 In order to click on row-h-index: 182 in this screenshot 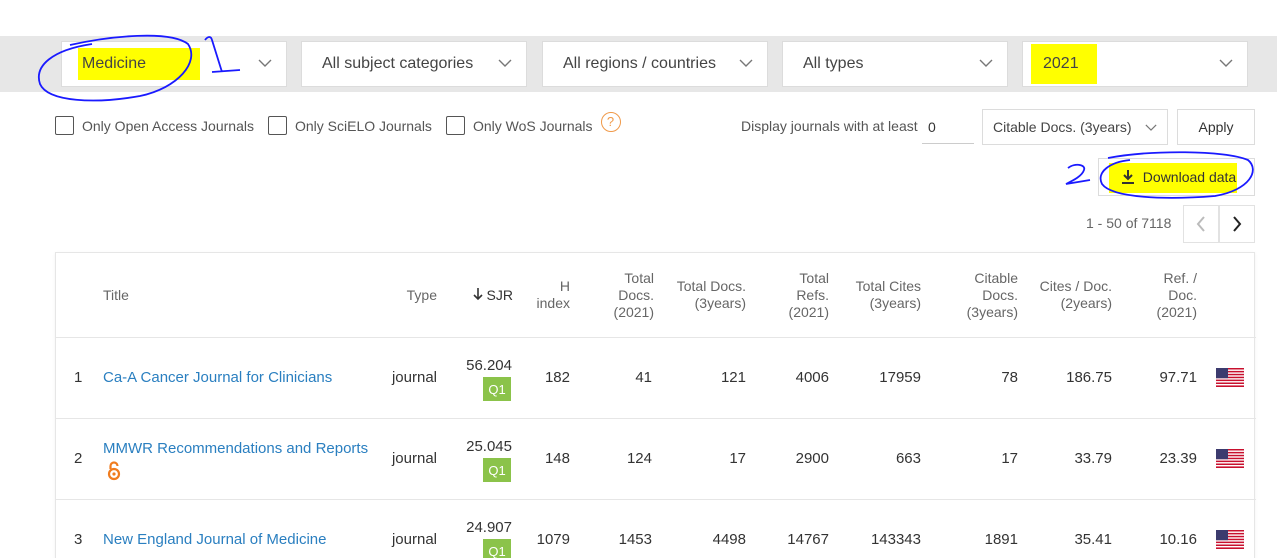, I will do `click(557, 377)`.